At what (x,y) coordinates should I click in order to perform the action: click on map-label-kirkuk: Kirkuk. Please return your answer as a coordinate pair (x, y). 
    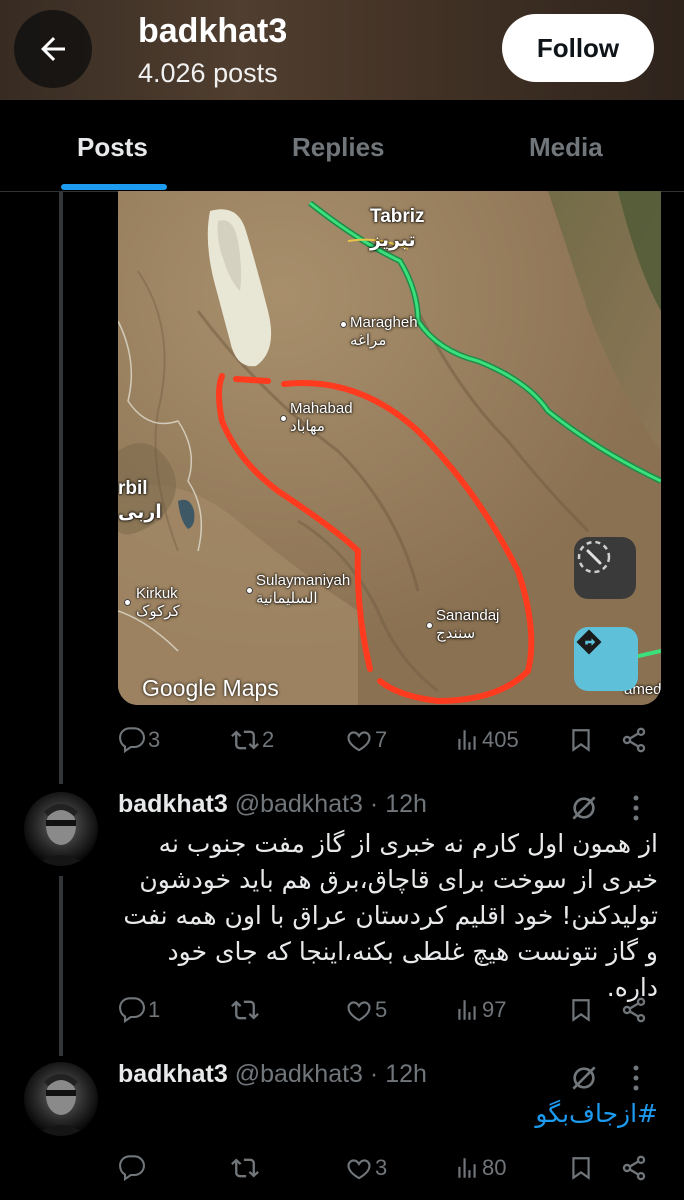
    Looking at the image, I should click on (157, 593).